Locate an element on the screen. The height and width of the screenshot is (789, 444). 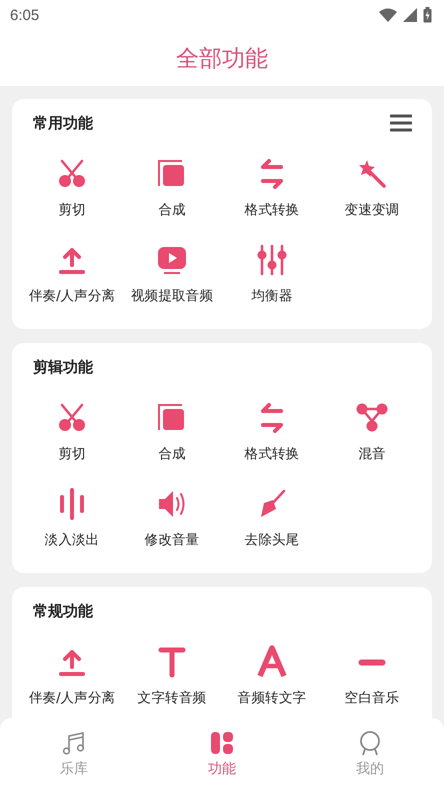
grid-icon is located at coordinates (222, 743).